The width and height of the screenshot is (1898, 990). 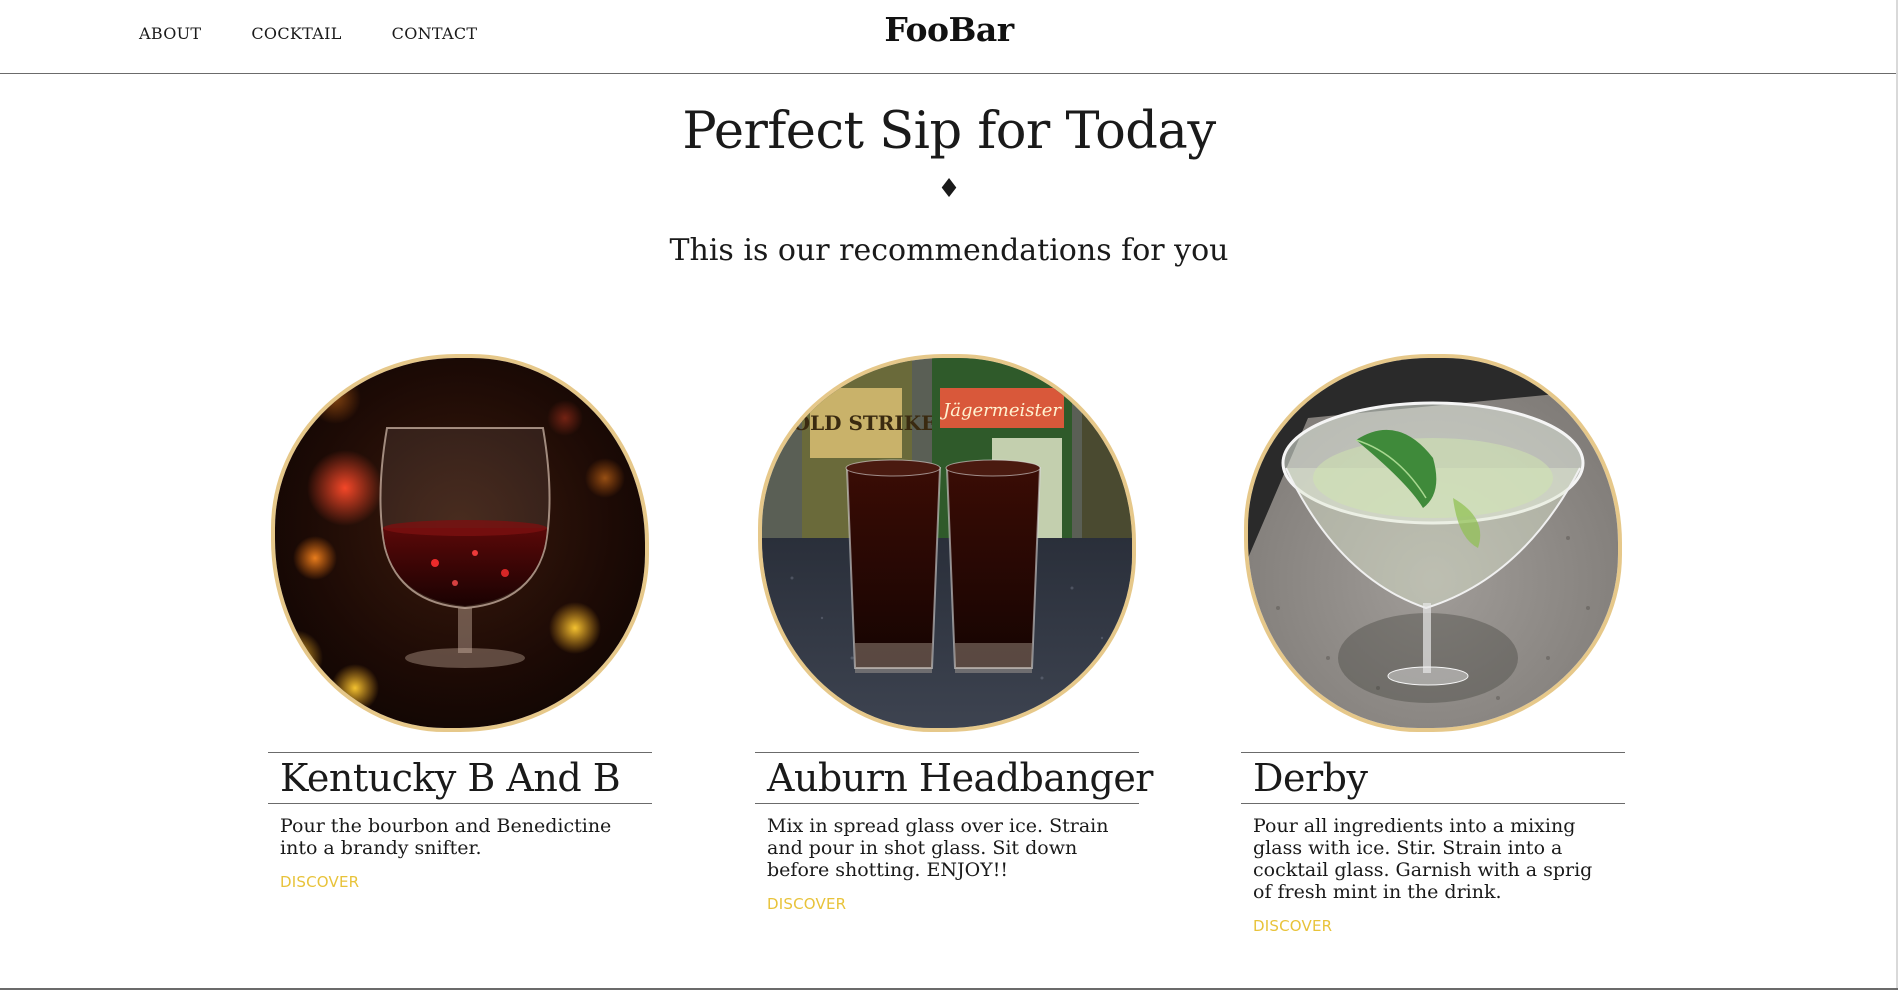 I want to click on card-title-wrap: Auburn Headbanger, so click(x=954, y=778).